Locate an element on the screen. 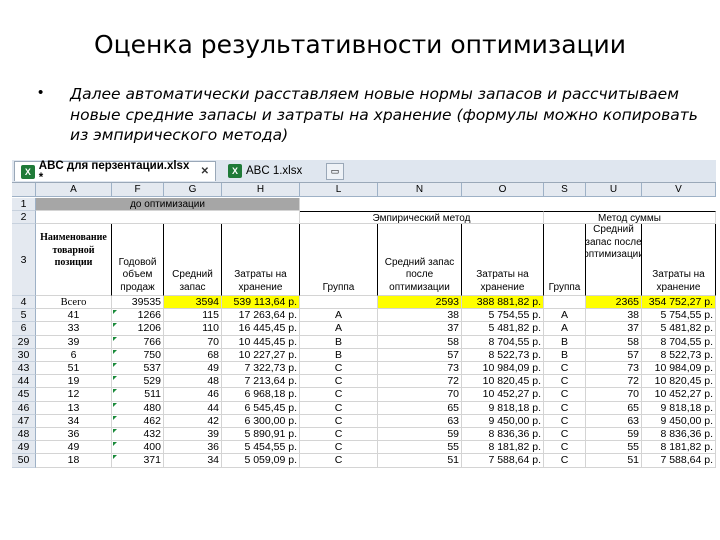 The height and width of the screenshot is (540, 720). cell-avg-stock-after-sum: 72 is located at coordinates (614, 382).